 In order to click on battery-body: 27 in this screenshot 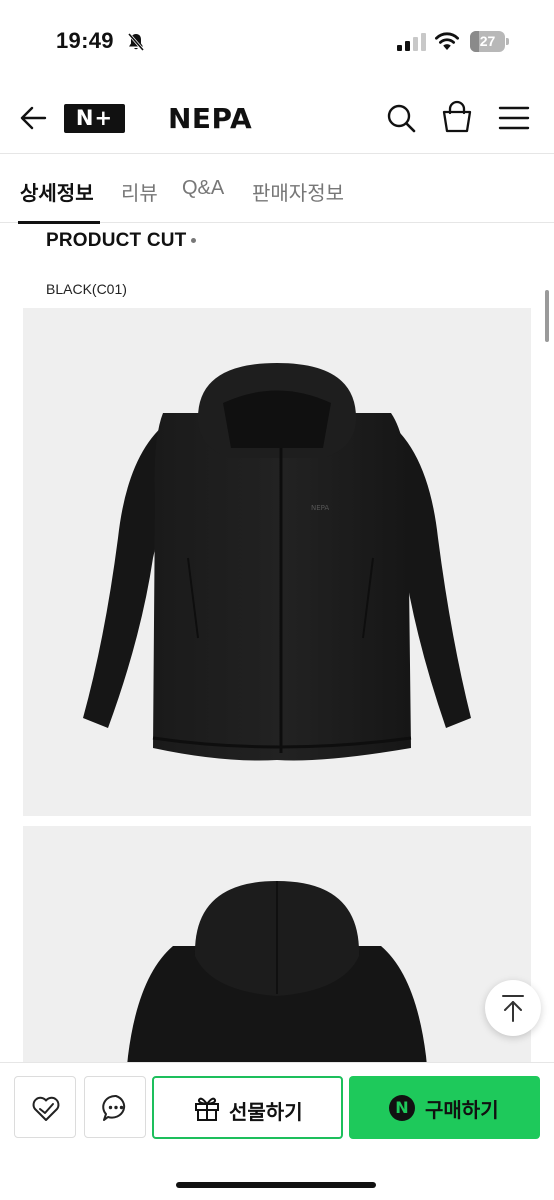, I will do `click(487, 41)`.